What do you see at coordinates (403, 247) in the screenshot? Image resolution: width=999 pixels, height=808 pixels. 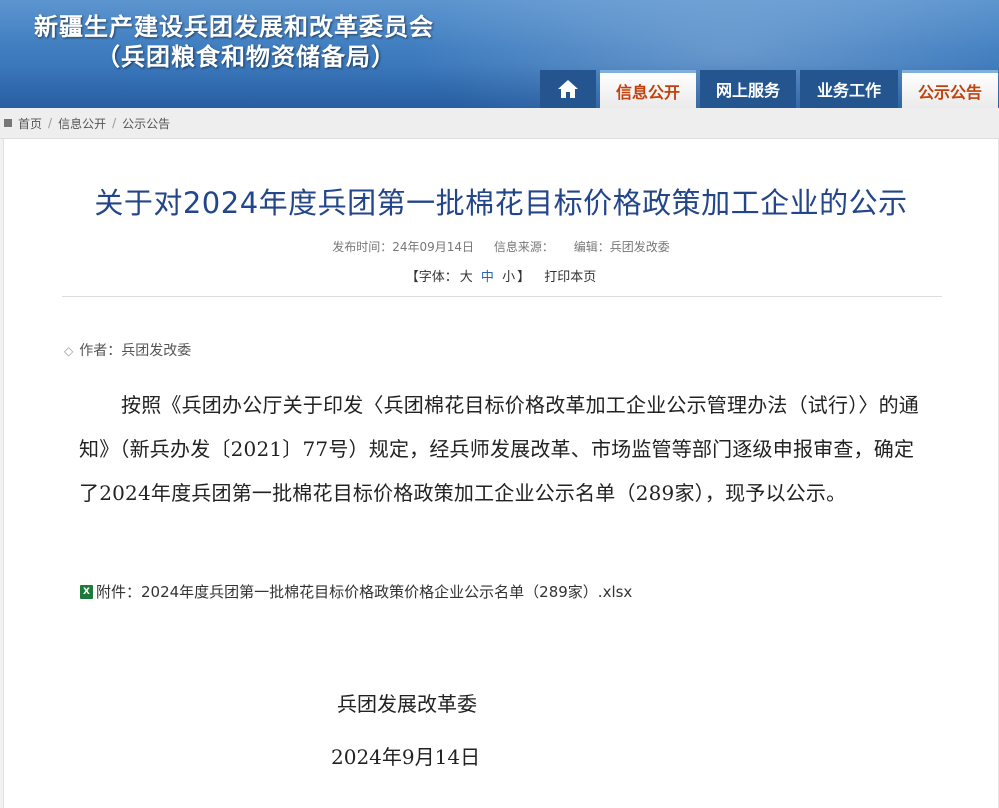 I see `publish-time: 发布时间：24年09月14日` at bounding box center [403, 247].